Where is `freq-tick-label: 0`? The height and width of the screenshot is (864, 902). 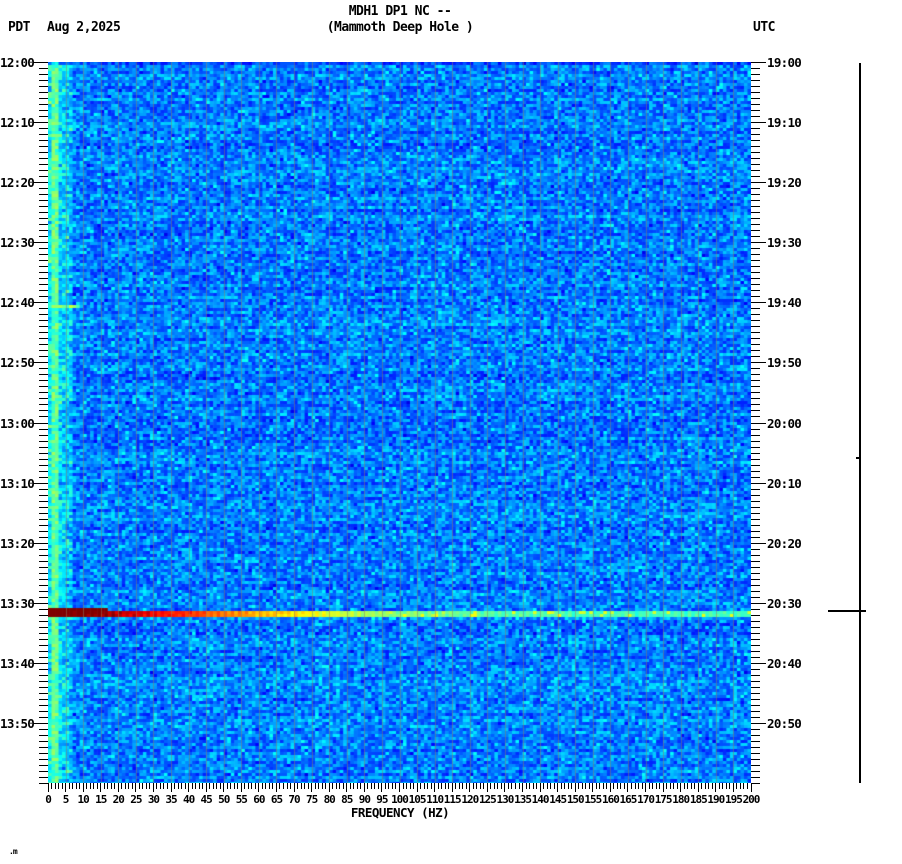
freq-tick-label: 0 is located at coordinates (48, 799).